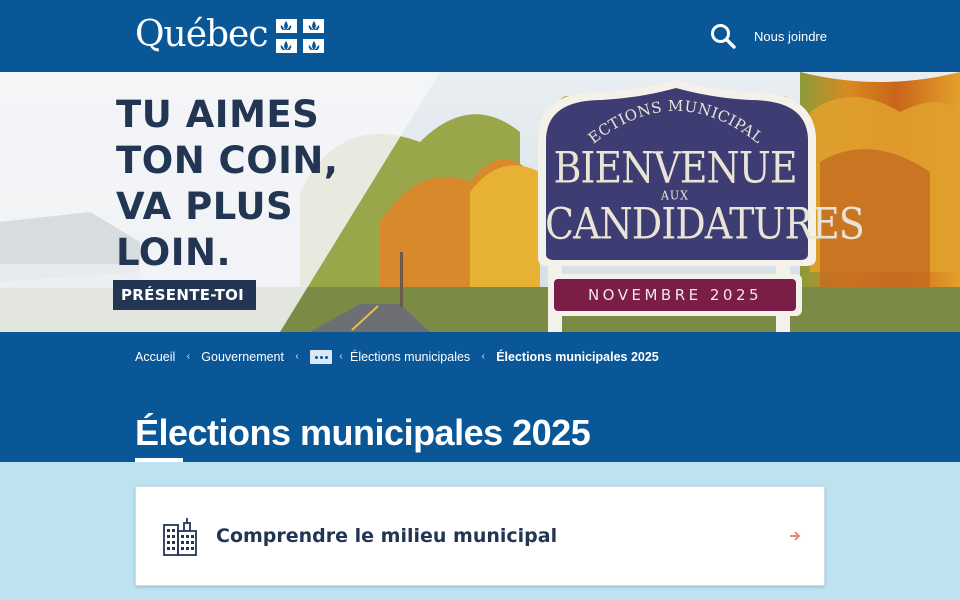 This screenshot has width=960, height=600. I want to click on logo-wordmark: Québec, so click(202, 34).